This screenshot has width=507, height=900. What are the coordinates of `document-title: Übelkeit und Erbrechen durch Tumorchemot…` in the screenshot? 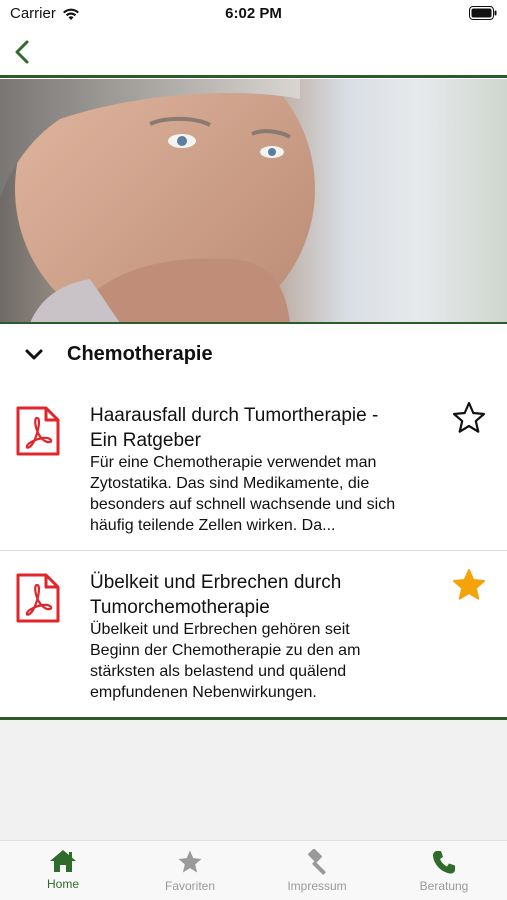 It's located at (262, 595).